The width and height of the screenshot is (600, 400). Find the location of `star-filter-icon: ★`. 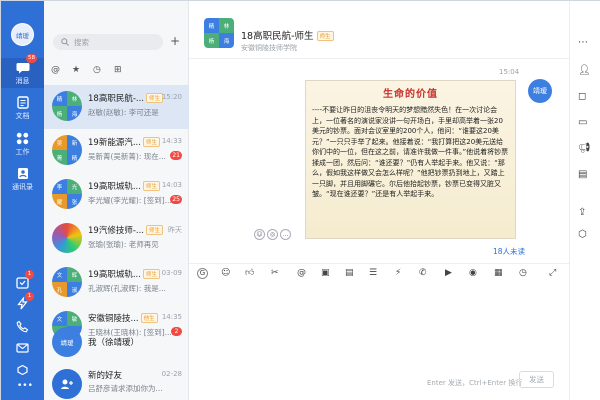

star-filter-icon: ★ is located at coordinates (76, 70).